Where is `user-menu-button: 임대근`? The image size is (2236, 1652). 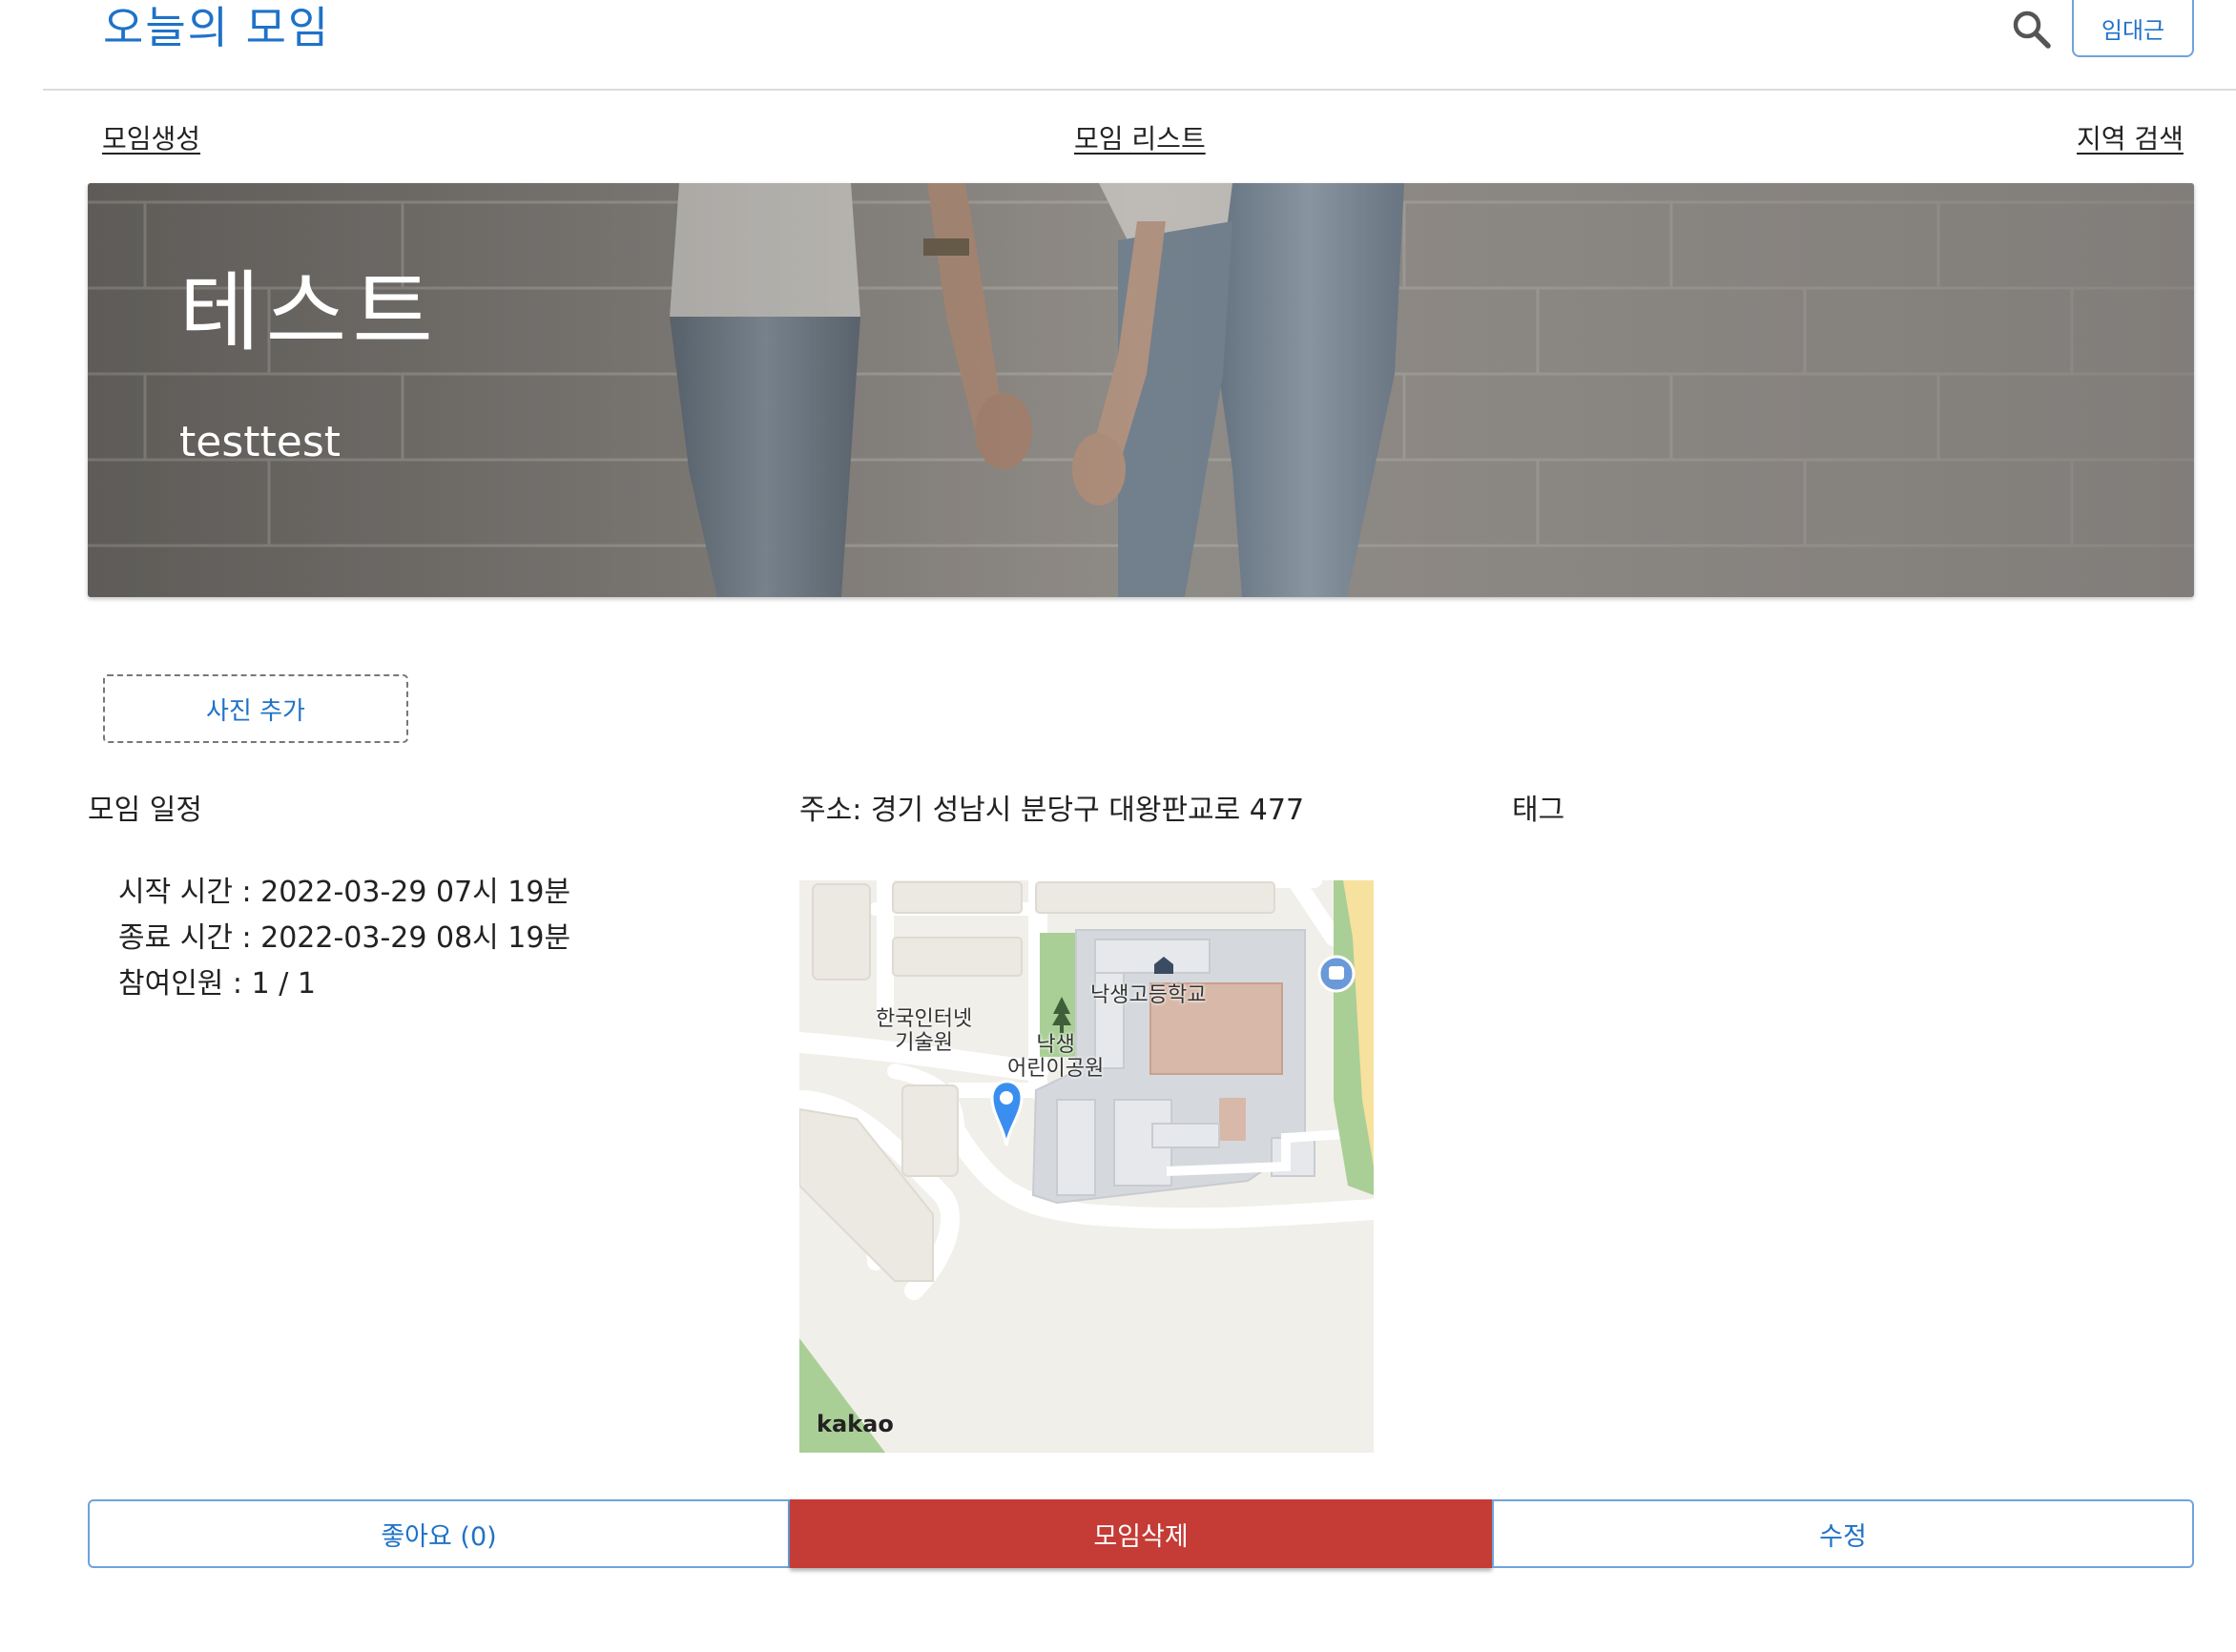 user-menu-button: 임대근 is located at coordinates (2133, 28).